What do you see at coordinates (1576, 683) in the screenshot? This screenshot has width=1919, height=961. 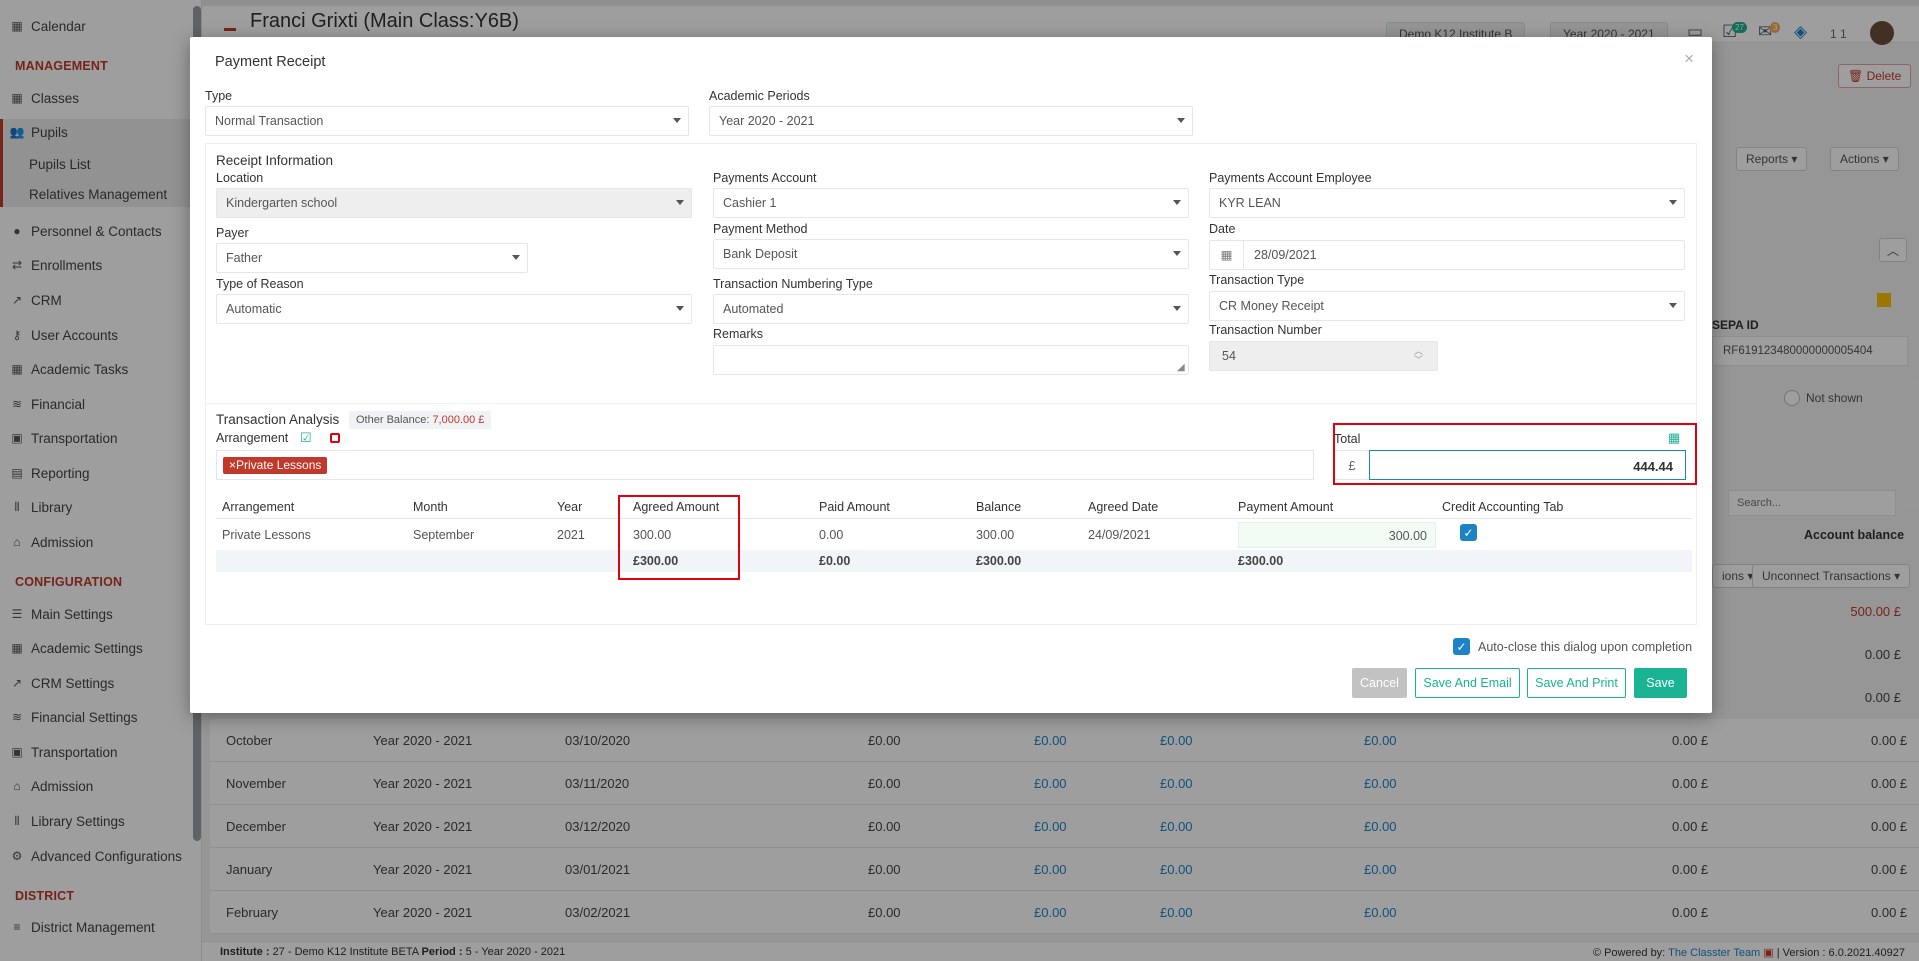 I see `save-and-print-button: Save And Print` at bounding box center [1576, 683].